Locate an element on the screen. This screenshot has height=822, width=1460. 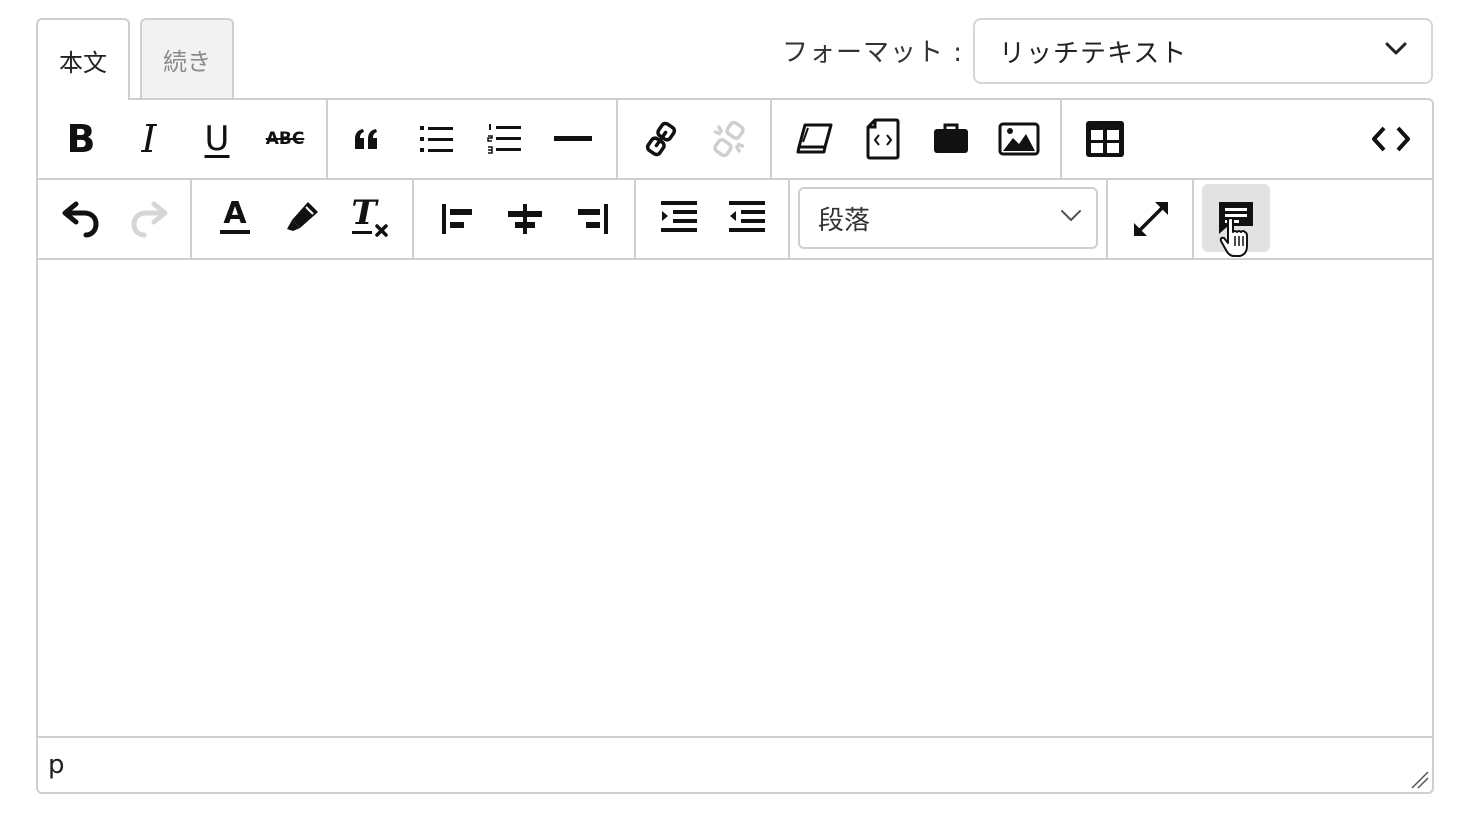
clear-format-button: T is located at coordinates (371, 217).